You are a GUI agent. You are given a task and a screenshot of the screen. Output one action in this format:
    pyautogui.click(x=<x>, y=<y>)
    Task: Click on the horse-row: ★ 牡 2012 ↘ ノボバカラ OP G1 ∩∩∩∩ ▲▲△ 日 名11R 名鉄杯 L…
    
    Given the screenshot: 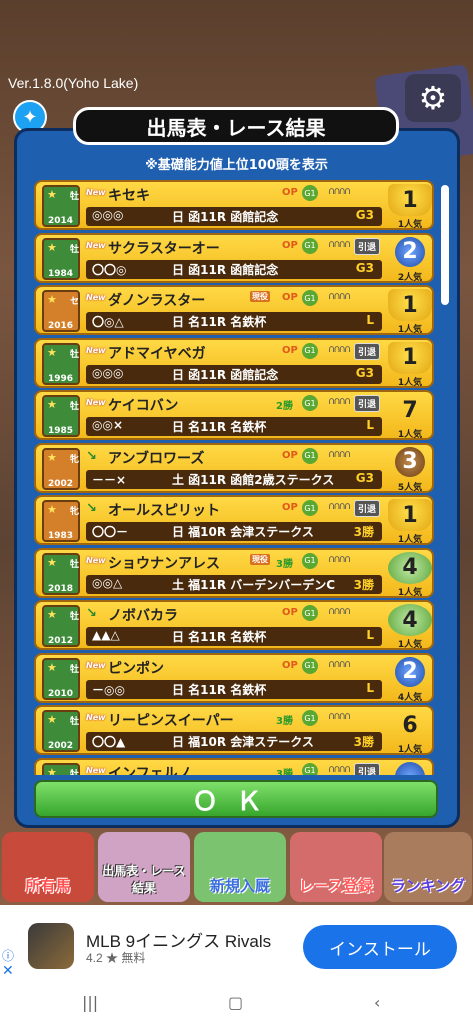 What is the action you would take?
    pyautogui.click(x=234, y=625)
    